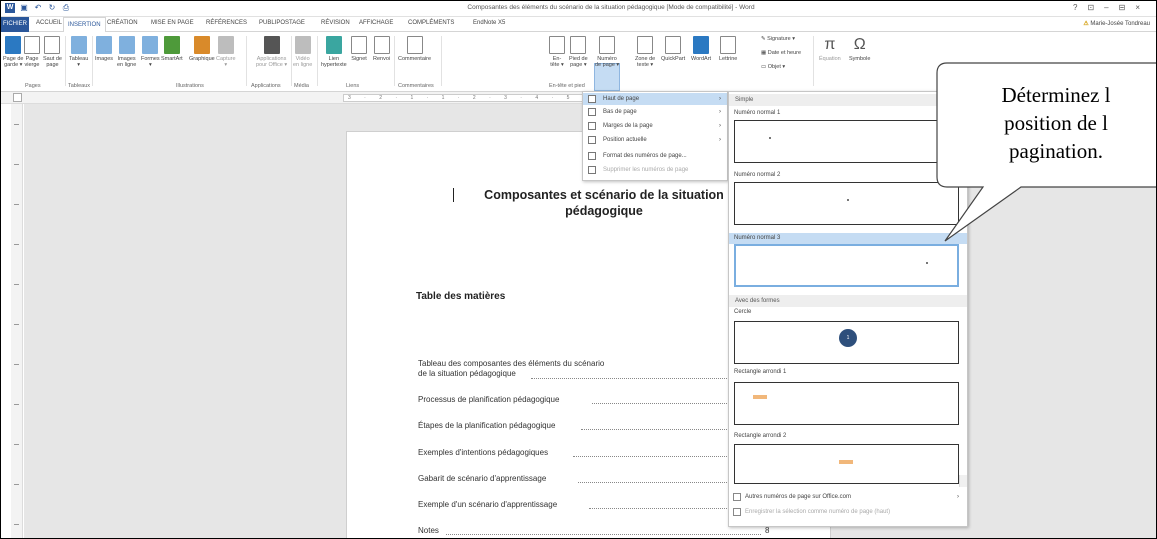  I want to click on tab-complements: COMPLÉMENTS, so click(431, 23).